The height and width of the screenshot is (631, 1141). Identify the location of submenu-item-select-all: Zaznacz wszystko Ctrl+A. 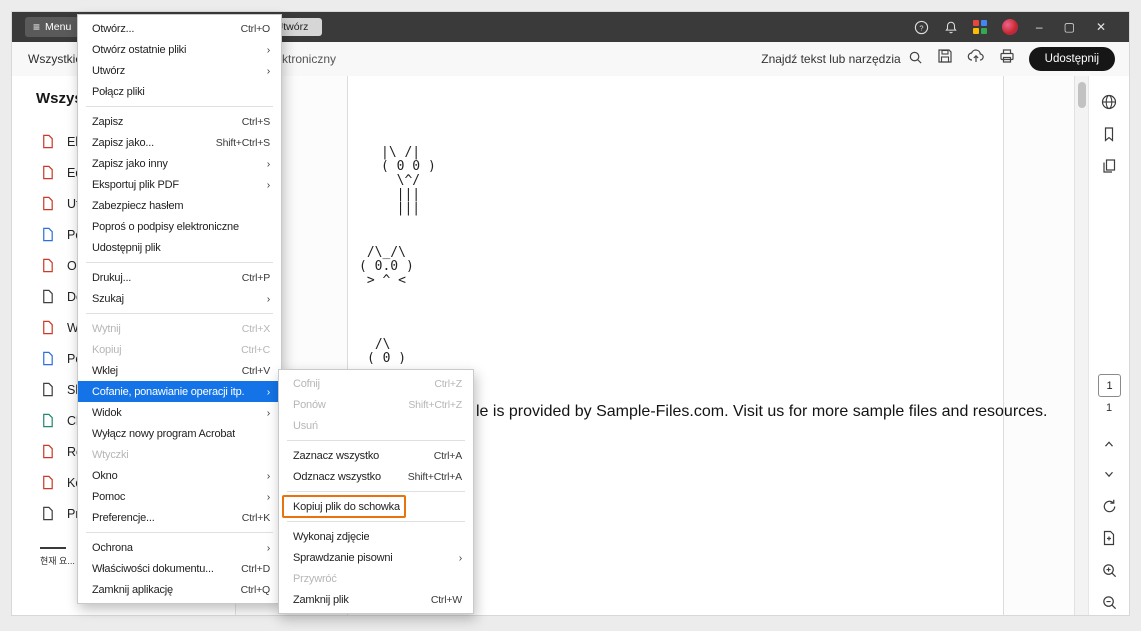
(376, 455).